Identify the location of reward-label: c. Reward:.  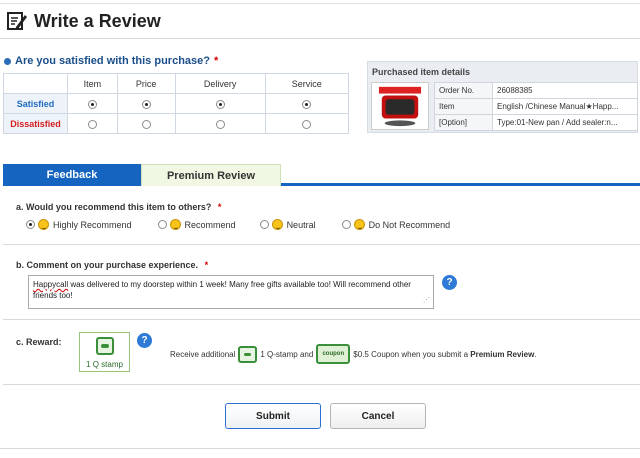
(39, 342).